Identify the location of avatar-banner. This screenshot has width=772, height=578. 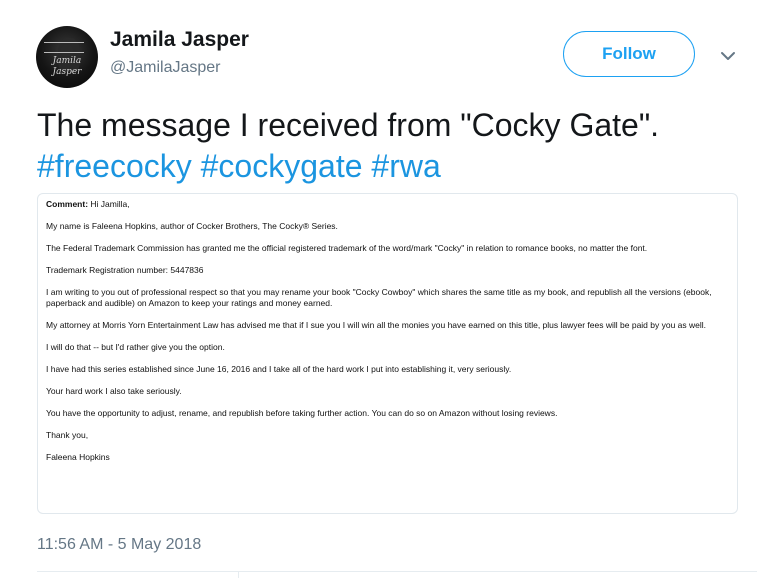
(64, 47).